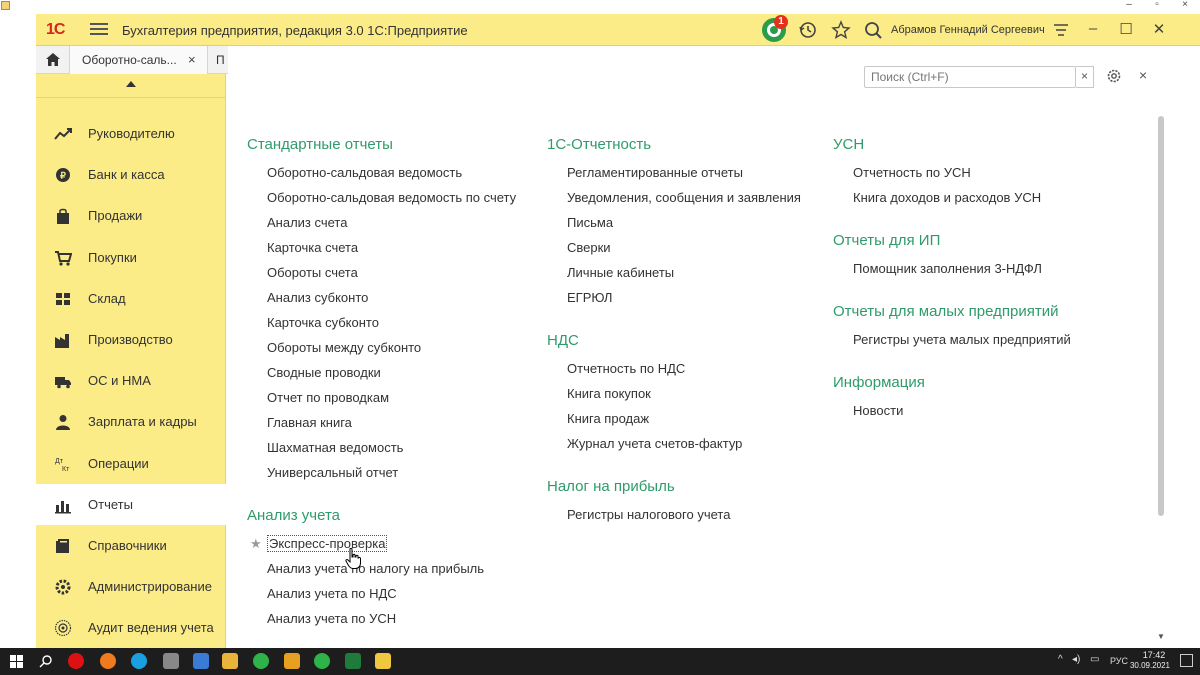  I want to click on skype-icon, so click(139, 661).